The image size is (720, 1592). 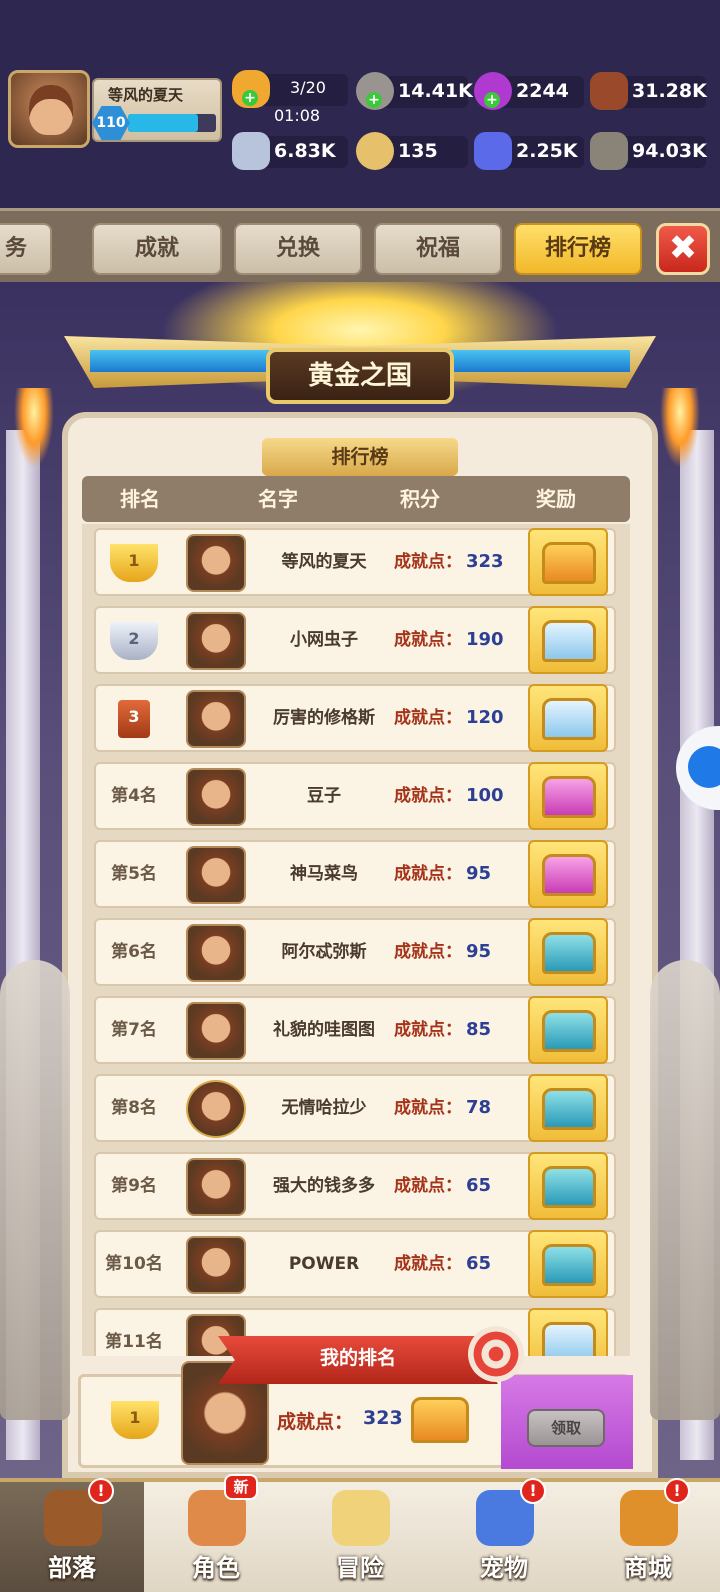 I want to click on tab-leaderboard: 排行榜, so click(x=578, y=249).